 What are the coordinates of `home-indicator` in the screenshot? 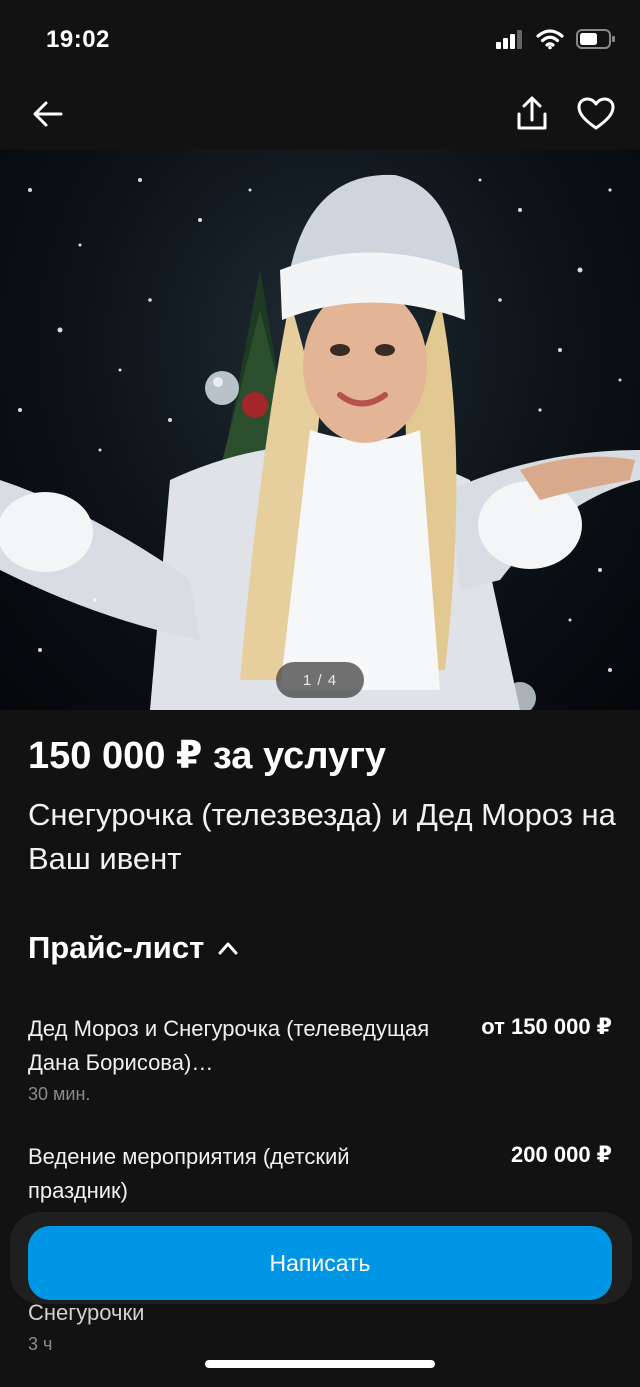 It's located at (320, 1364).